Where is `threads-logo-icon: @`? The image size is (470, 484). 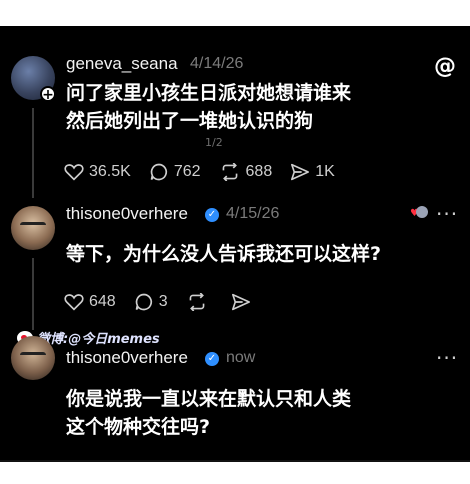 threads-logo-icon: @ is located at coordinates (445, 66).